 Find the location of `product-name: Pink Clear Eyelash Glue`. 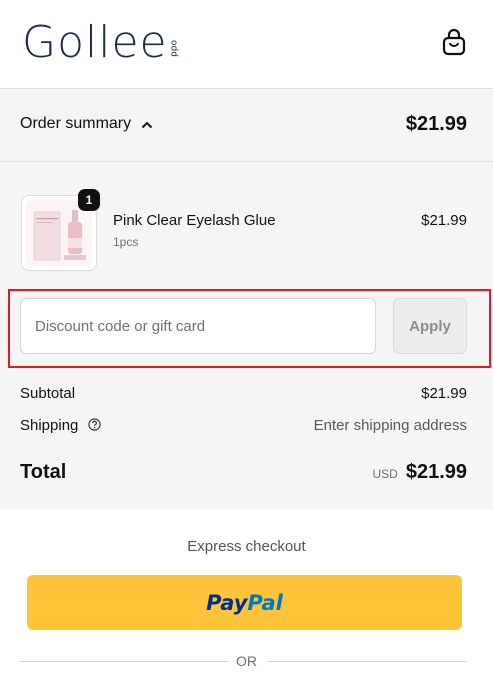

product-name: Pink Clear Eyelash Glue is located at coordinates (194, 220).